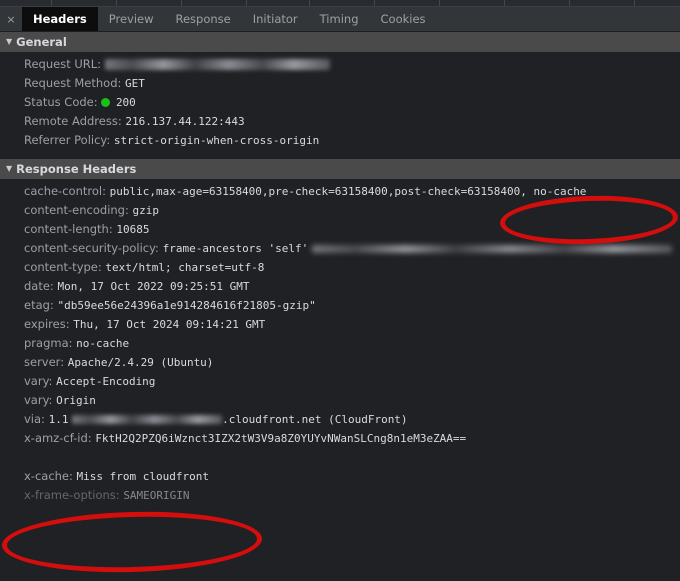 This screenshot has height=581, width=680. I want to click on header-value: SAMEORIGIN, so click(156, 495).